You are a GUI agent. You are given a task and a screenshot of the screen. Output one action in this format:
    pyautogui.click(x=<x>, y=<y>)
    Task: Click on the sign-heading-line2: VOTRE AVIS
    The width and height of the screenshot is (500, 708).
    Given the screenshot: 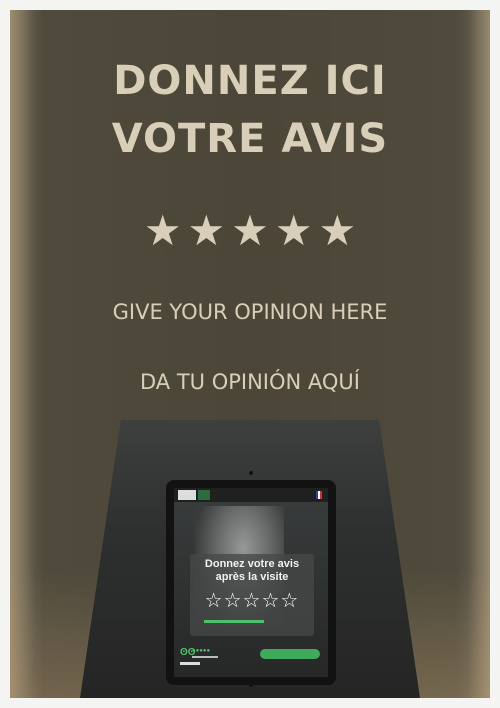 What is the action you would take?
    pyautogui.click(x=250, y=139)
    